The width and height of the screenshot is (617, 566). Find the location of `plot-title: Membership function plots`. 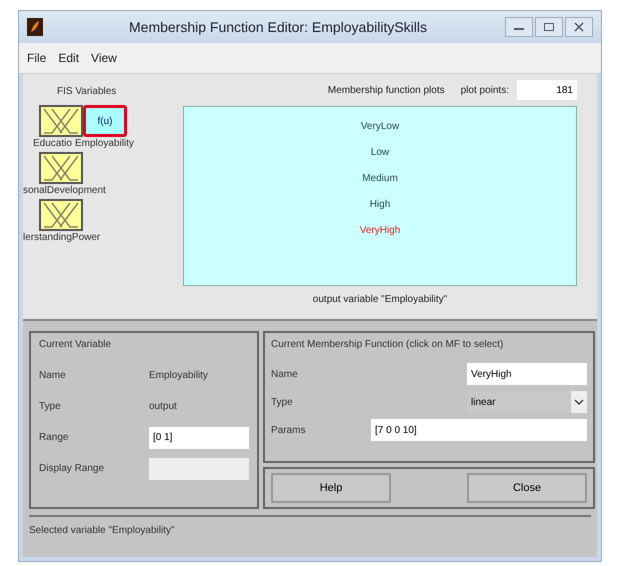

plot-title: Membership function plots is located at coordinates (386, 90).